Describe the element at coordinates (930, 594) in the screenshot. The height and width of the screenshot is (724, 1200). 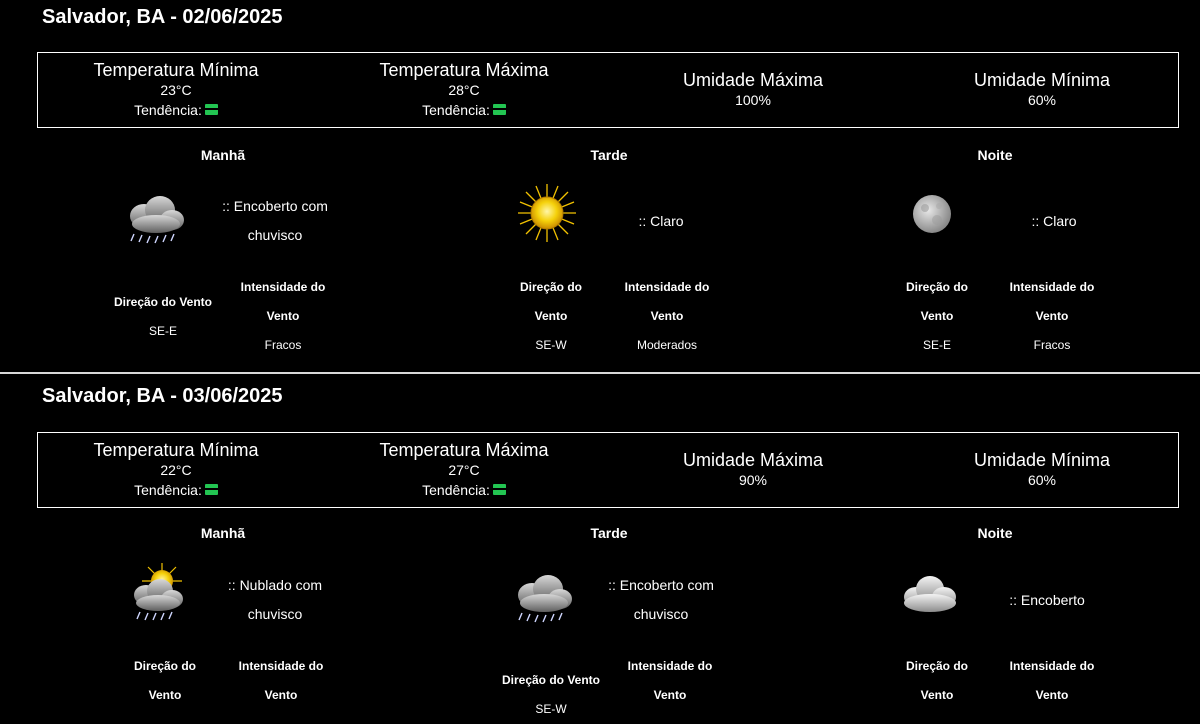
I see `overcast-cloud-icon` at that location.